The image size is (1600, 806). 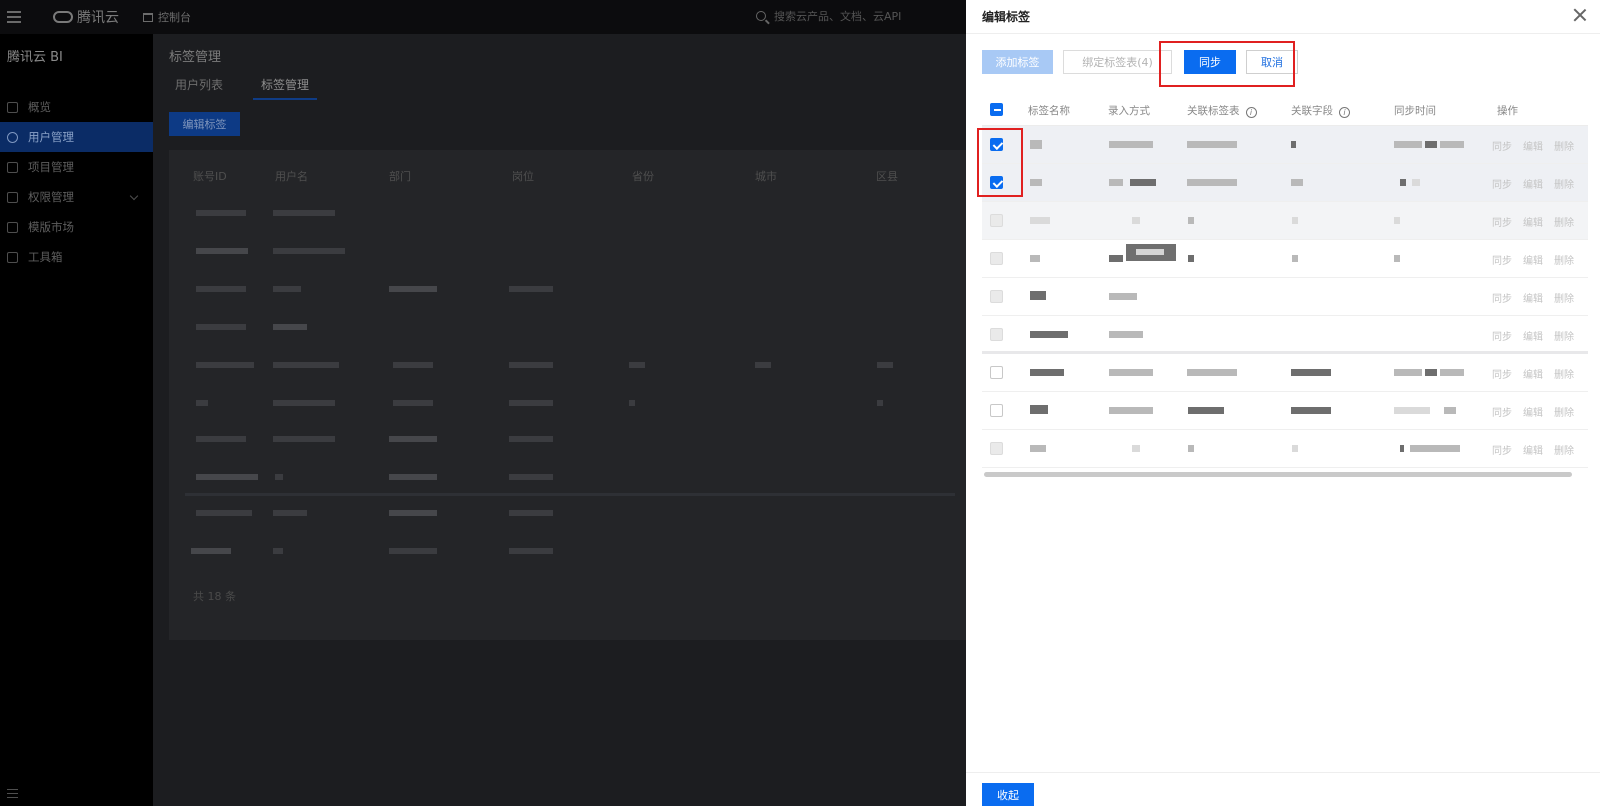 What do you see at coordinates (1580, 15) in the screenshot?
I see `close-icon` at bounding box center [1580, 15].